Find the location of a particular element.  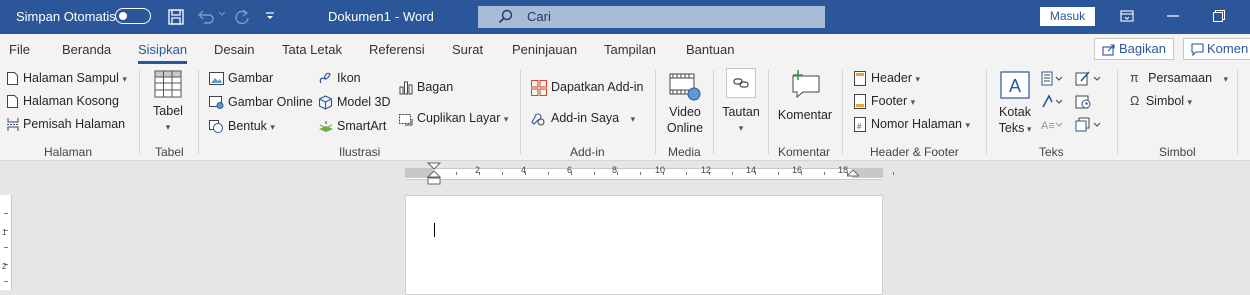

vertical-ruler is located at coordinates (6, 242).